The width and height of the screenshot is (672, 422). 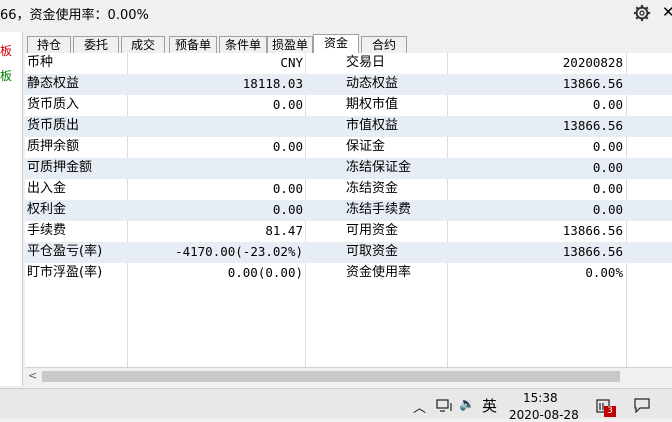 What do you see at coordinates (336, 13) in the screenshot?
I see `top-status-bar: 66，资金使用率：0.00% ✕` at bounding box center [336, 13].